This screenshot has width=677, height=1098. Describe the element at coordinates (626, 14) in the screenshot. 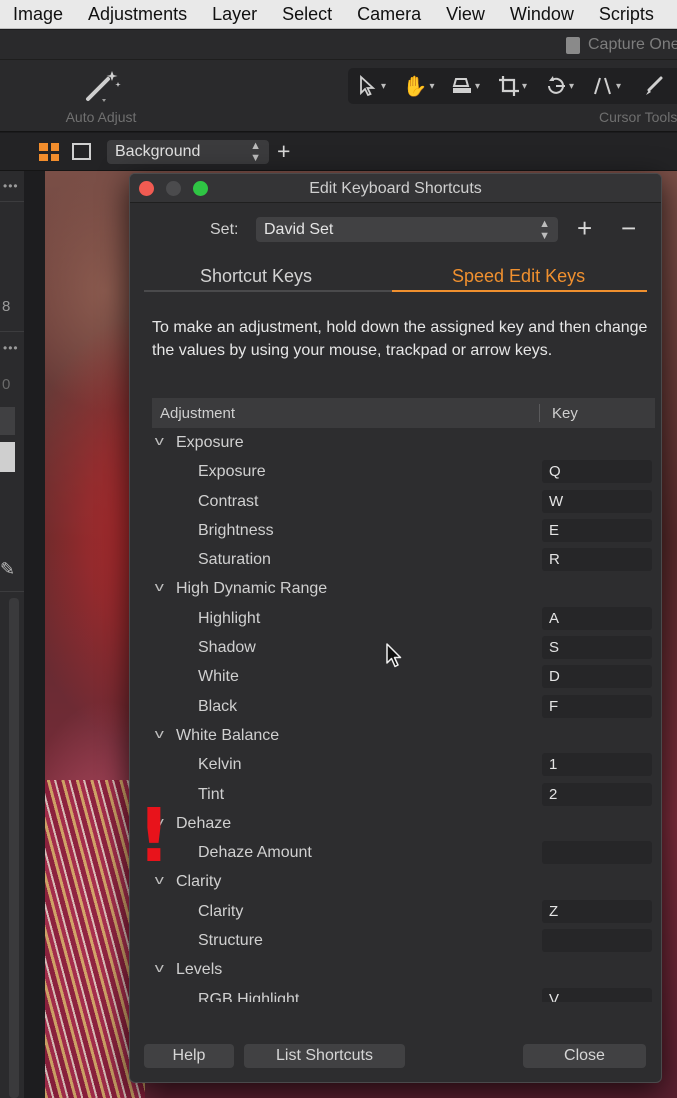

I see `menu-scripts: Scripts` at that location.